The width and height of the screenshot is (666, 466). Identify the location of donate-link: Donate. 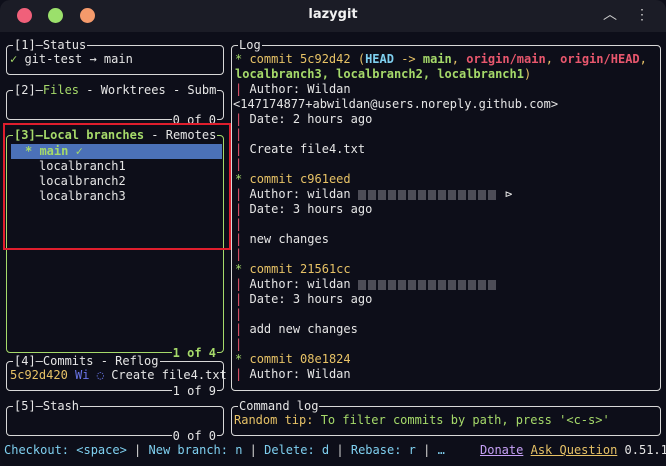
(501, 450).